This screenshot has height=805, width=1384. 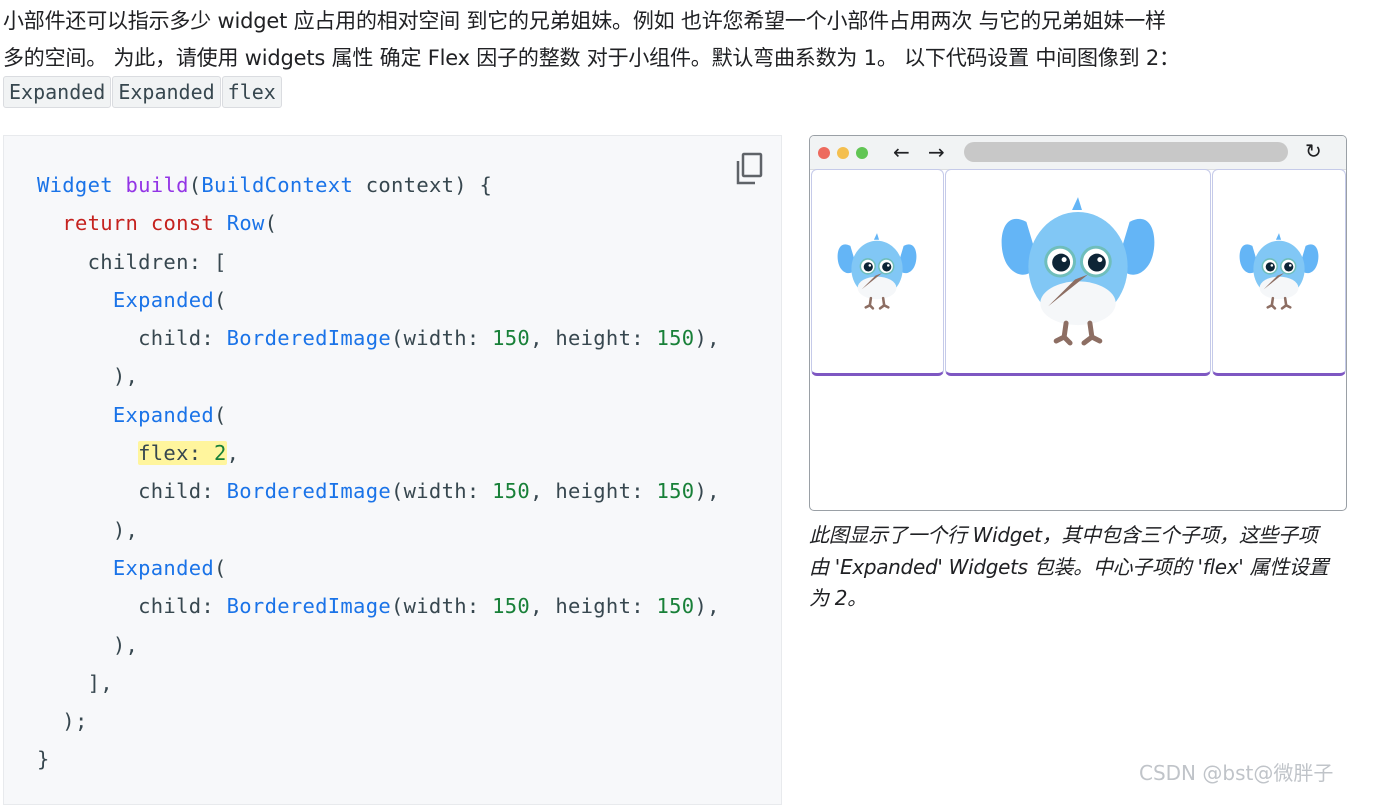 I want to click on image-panel-right, so click(x=1279, y=272).